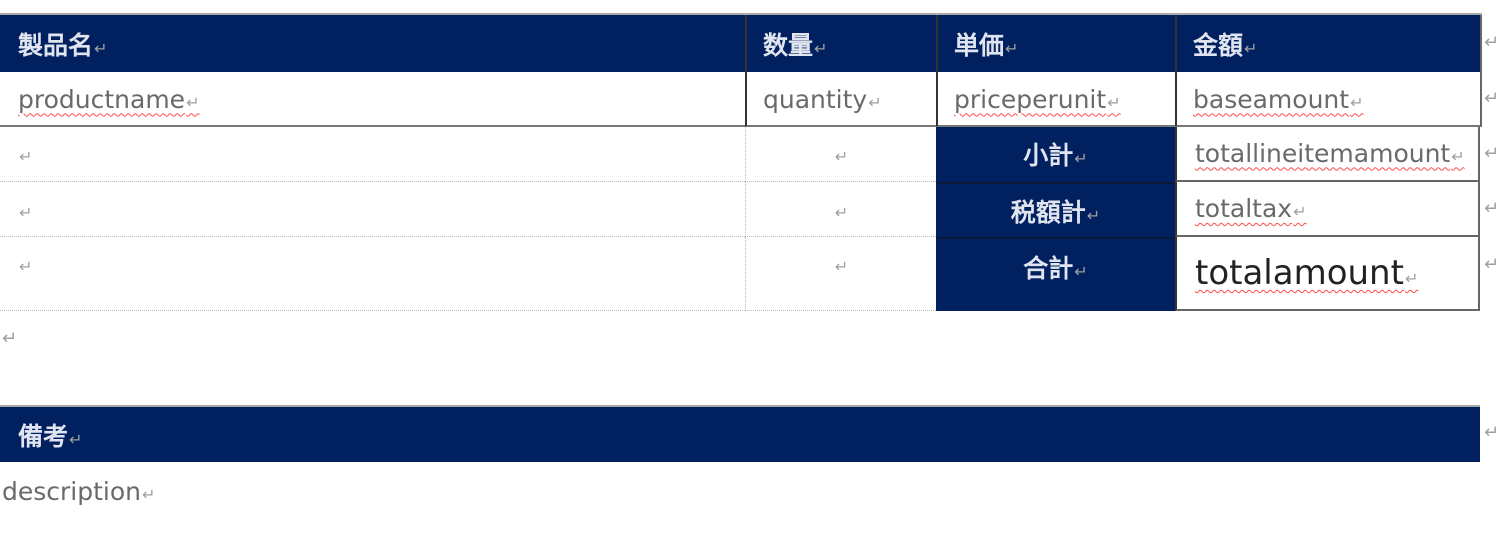 The height and width of the screenshot is (534, 1500). What do you see at coordinates (372, 43) in the screenshot?
I see `header-product-name: 製品名` at bounding box center [372, 43].